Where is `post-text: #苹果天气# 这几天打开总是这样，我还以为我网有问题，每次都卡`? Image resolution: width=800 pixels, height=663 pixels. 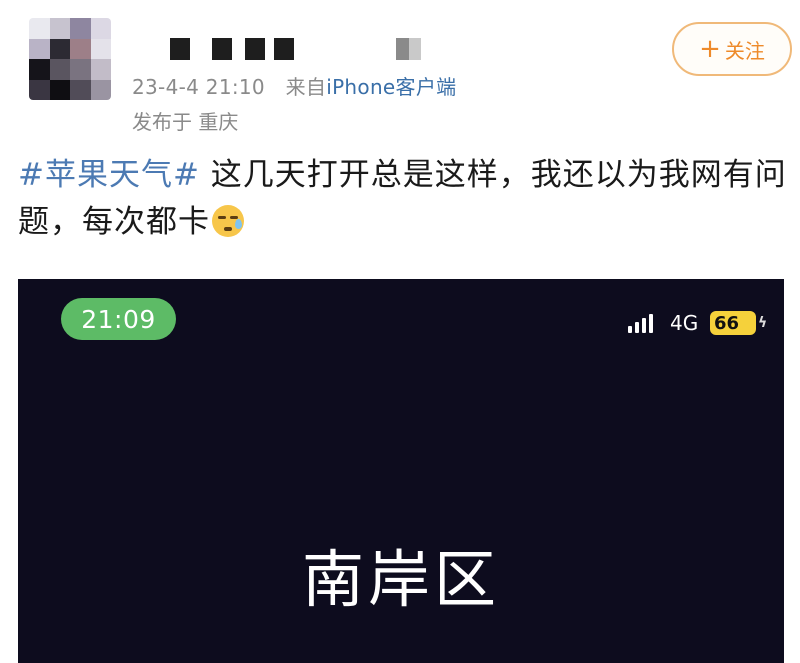
post-text: #苹果天气# 这几天打开总是这样，我还以为我网有问题，每次都卡 is located at coordinates (403, 199).